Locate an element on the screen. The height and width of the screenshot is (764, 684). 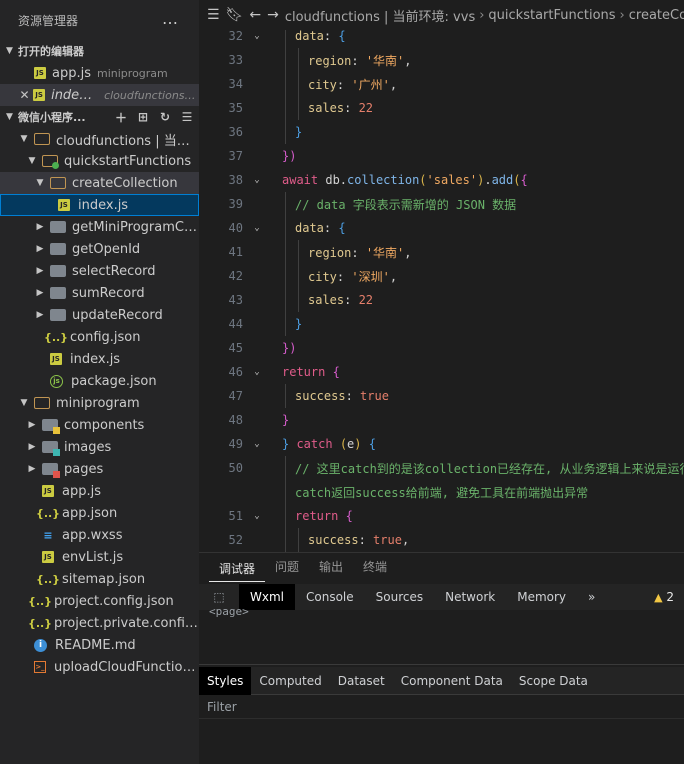
tree-item-images: ▶ images is located at coordinates (99, 447).